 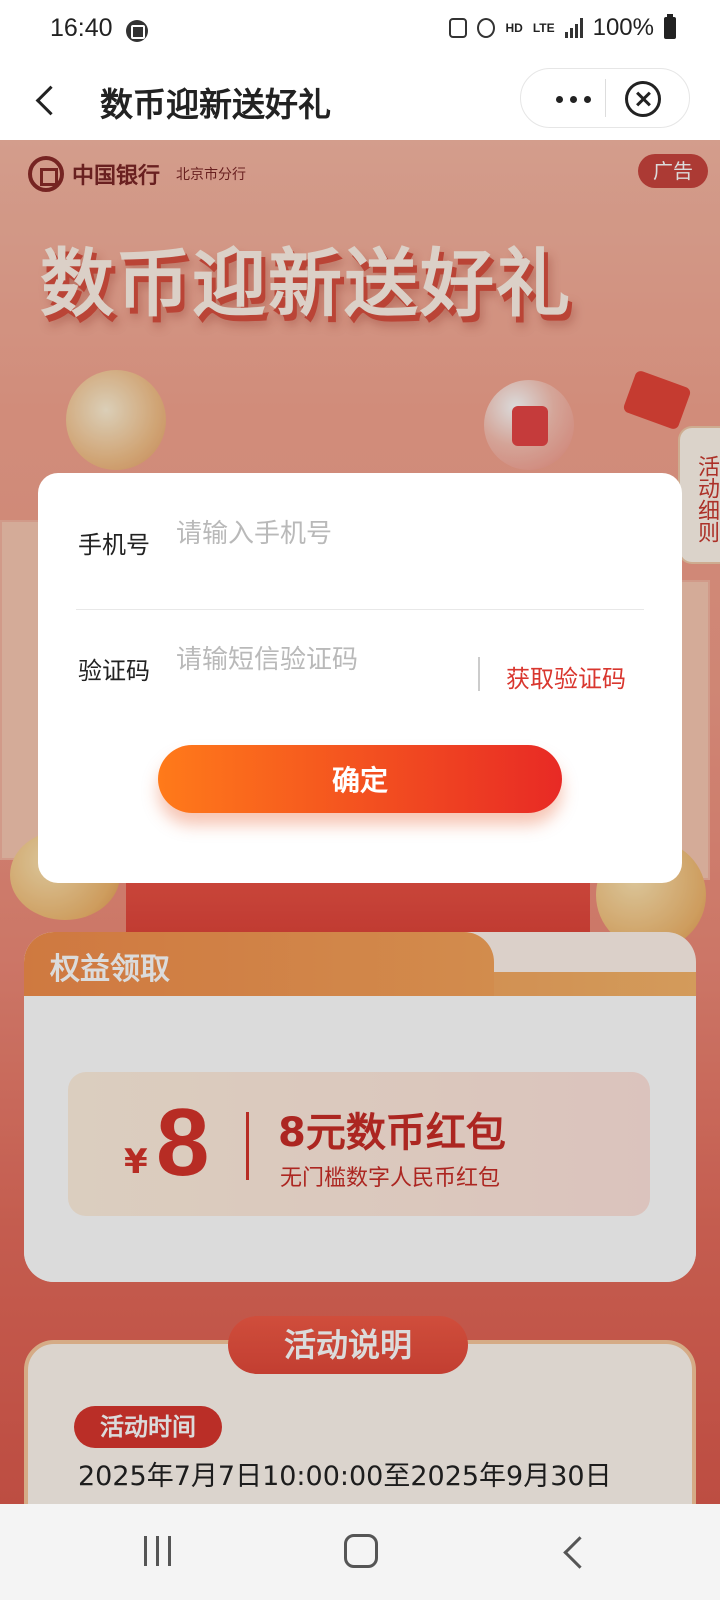 What do you see at coordinates (566, 676) in the screenshot?
I see `get-code-button: 获取验证码` at bounding box center [566, 676].